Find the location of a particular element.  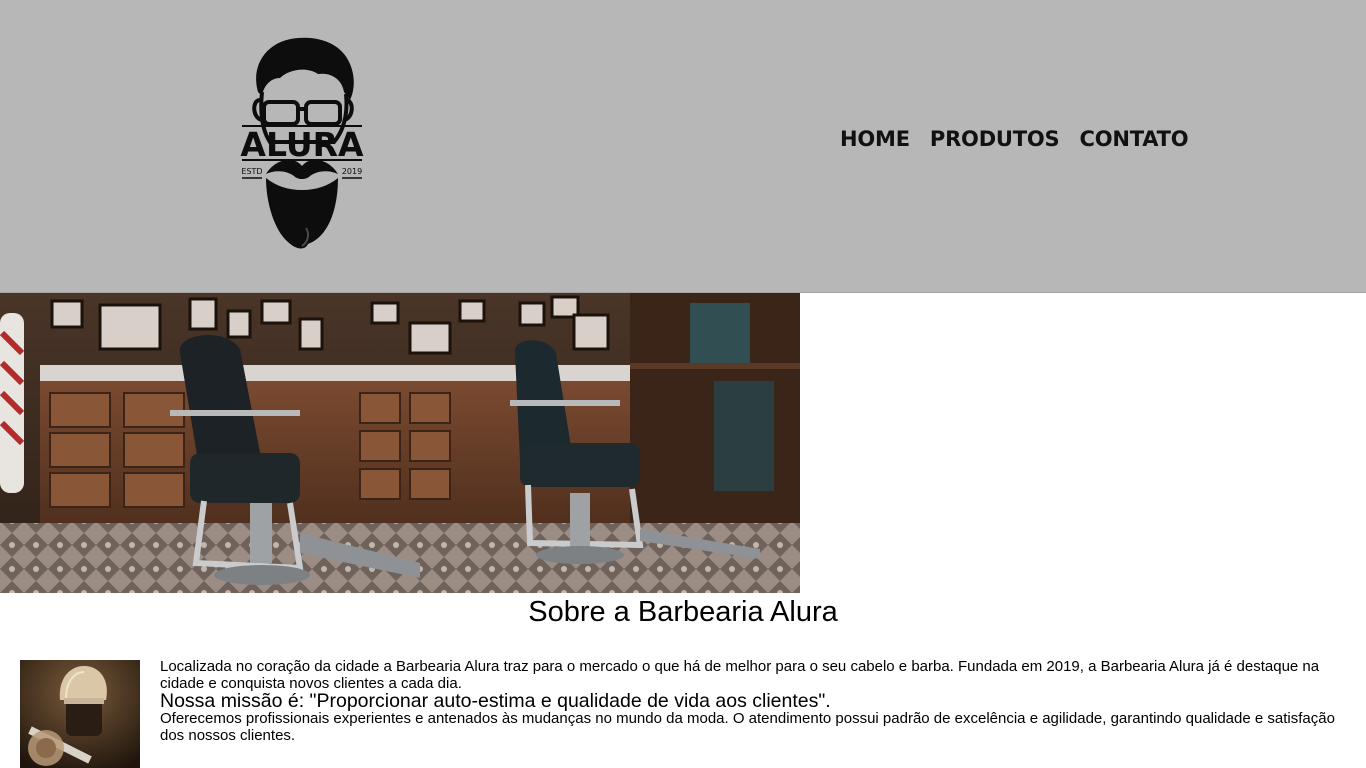

shaving-brush-photo is located at coordinates (80, 714).